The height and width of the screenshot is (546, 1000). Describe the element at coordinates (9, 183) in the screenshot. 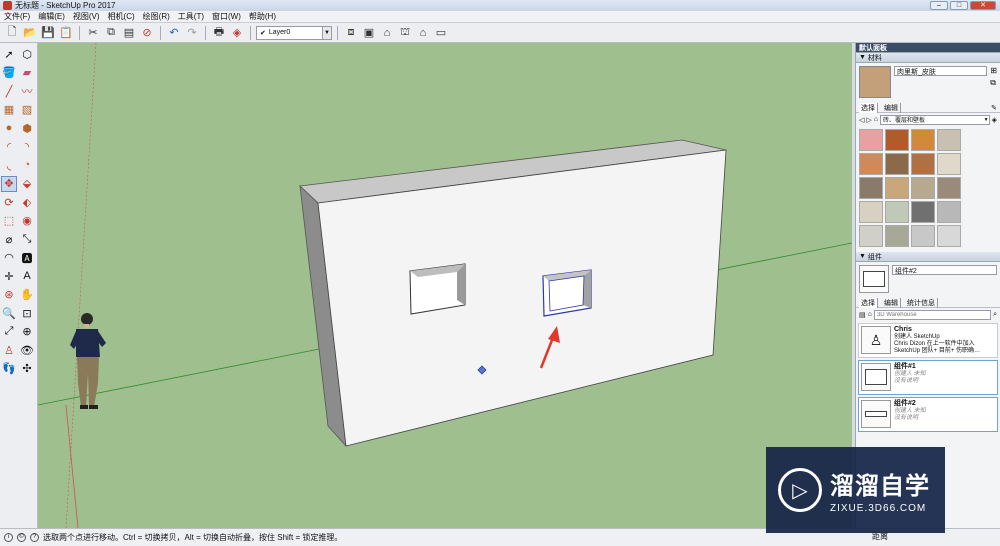

I see `move-tool-icon: ✥` at that location.